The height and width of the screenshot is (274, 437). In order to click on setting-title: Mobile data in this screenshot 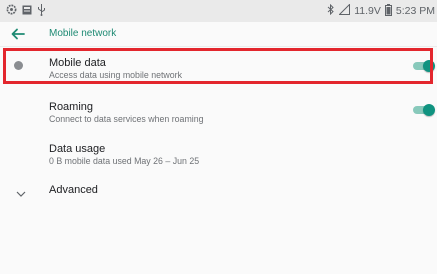, I will do `click(77, 63)`.